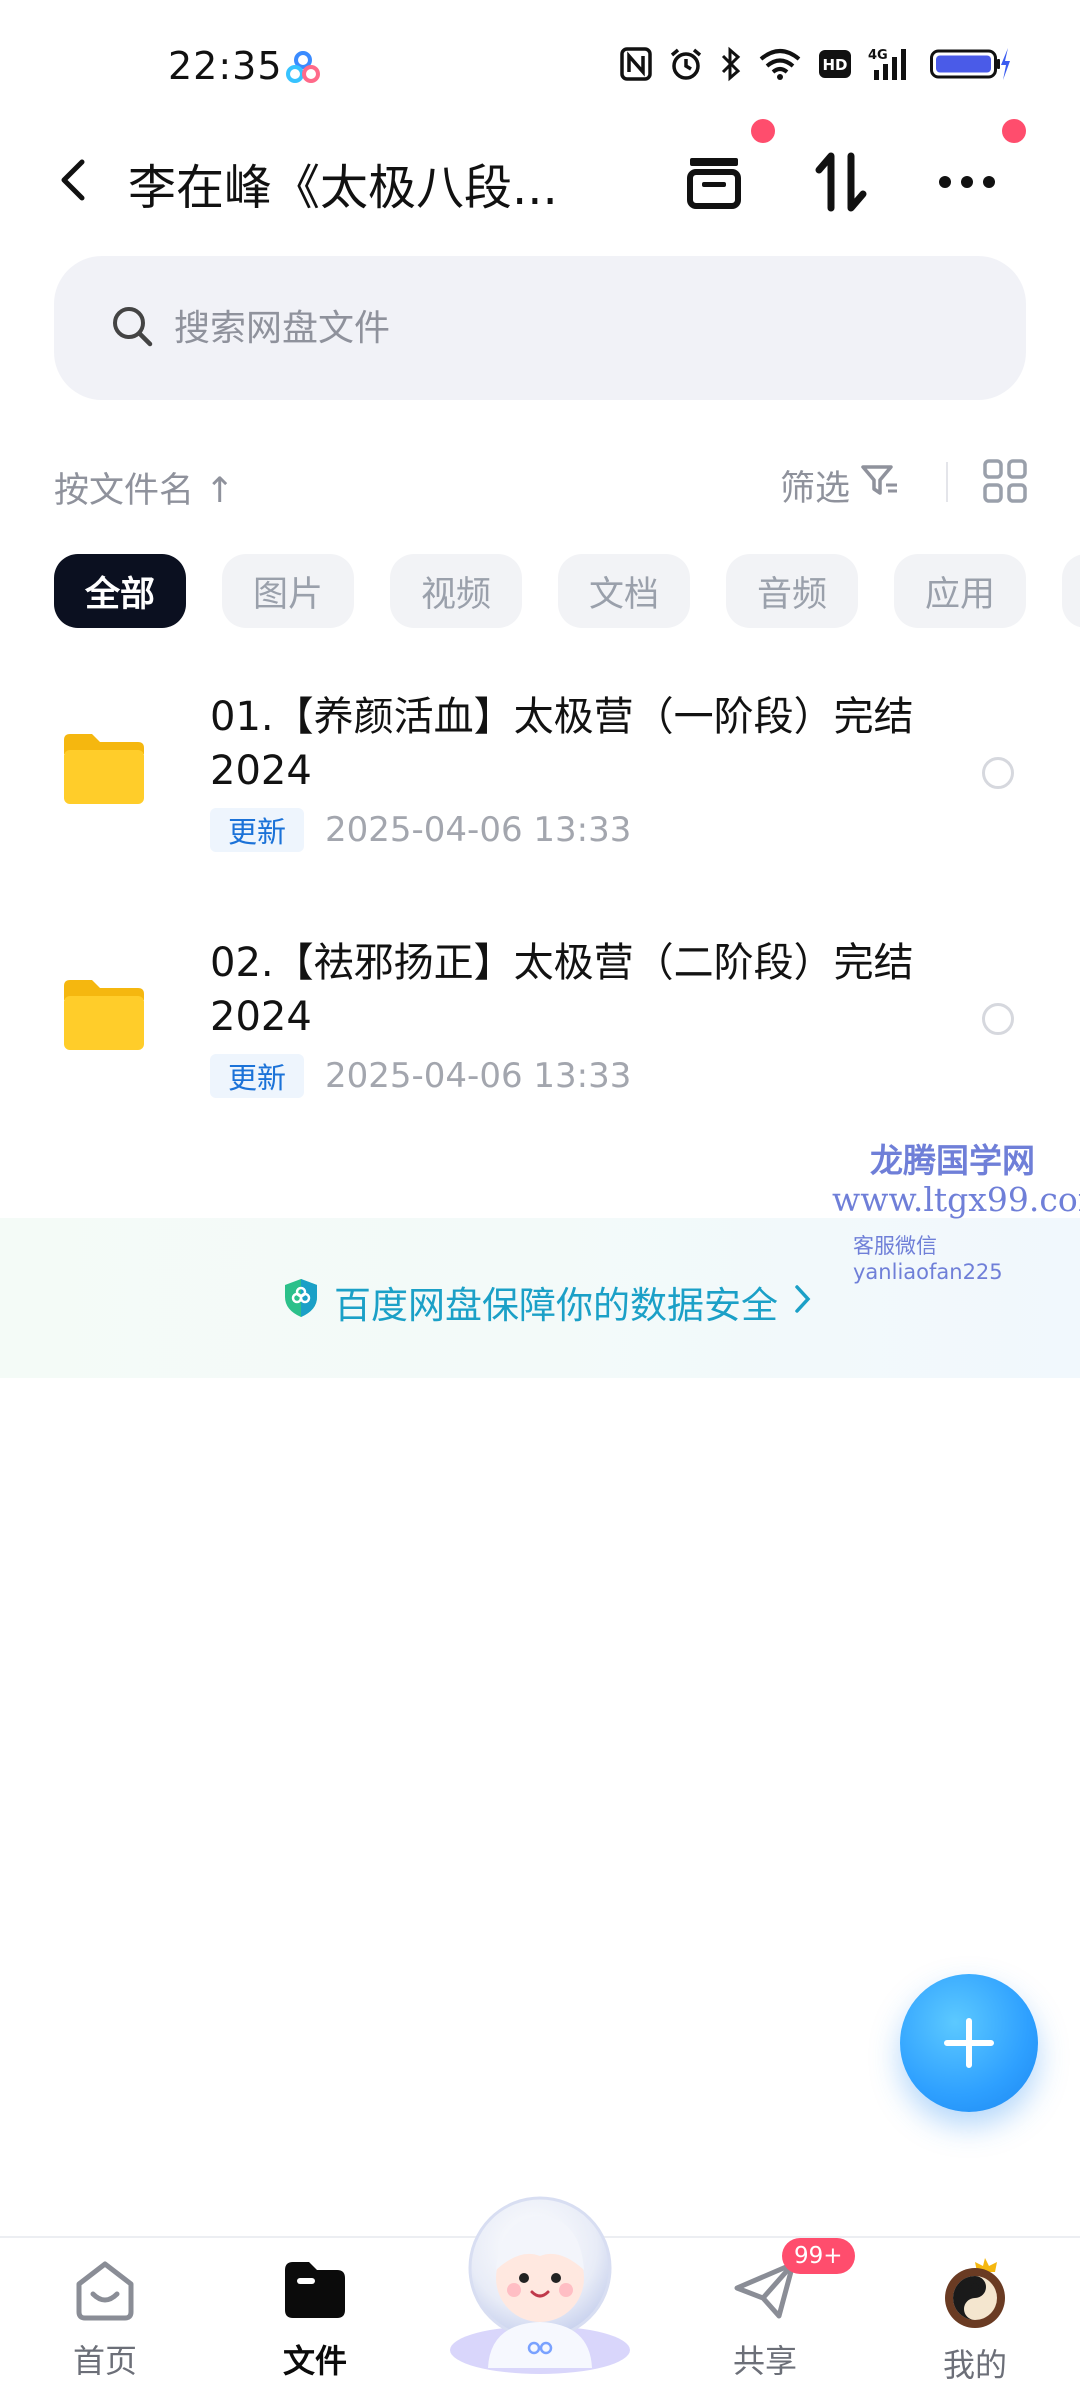 The width and height of the screenshot is (1080, 2402). What do you see at coordinates (947, 482) in the screenshot?
I see `toolbar-divider` at bounding box center [947, 482].